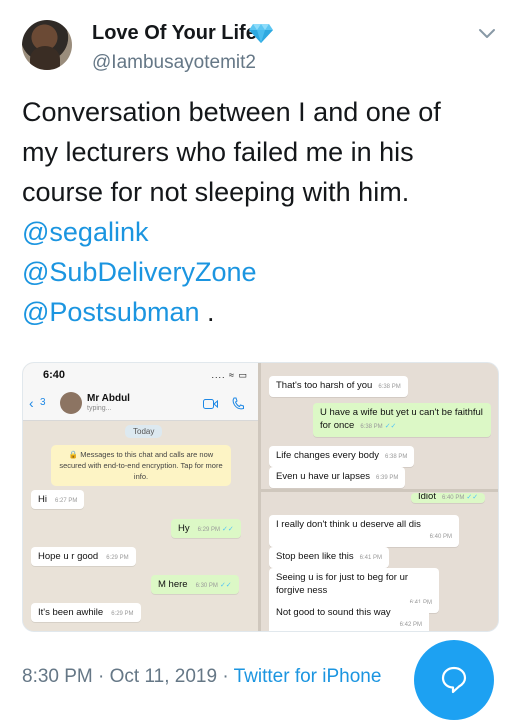 Image resolution: width=519 pixels, height=720 pixels. I want to click on back-arrow-icon: ‹, so click(31, 403).